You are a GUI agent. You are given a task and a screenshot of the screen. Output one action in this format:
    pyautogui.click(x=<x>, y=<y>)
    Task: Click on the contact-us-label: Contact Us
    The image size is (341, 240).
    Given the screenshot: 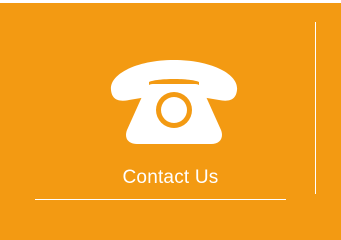 What is the action you would take?
    pyautogui.click(x=170, y=177)
    